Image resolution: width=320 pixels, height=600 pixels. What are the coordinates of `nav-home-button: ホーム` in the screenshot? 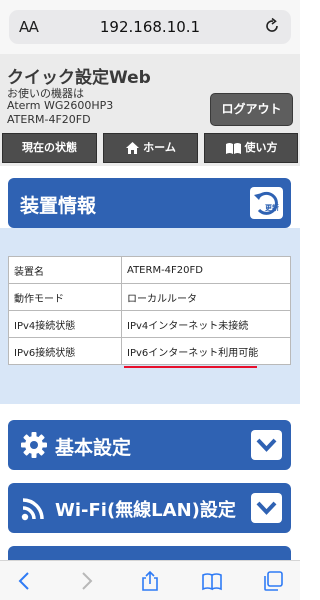 It's located at (150, 148).